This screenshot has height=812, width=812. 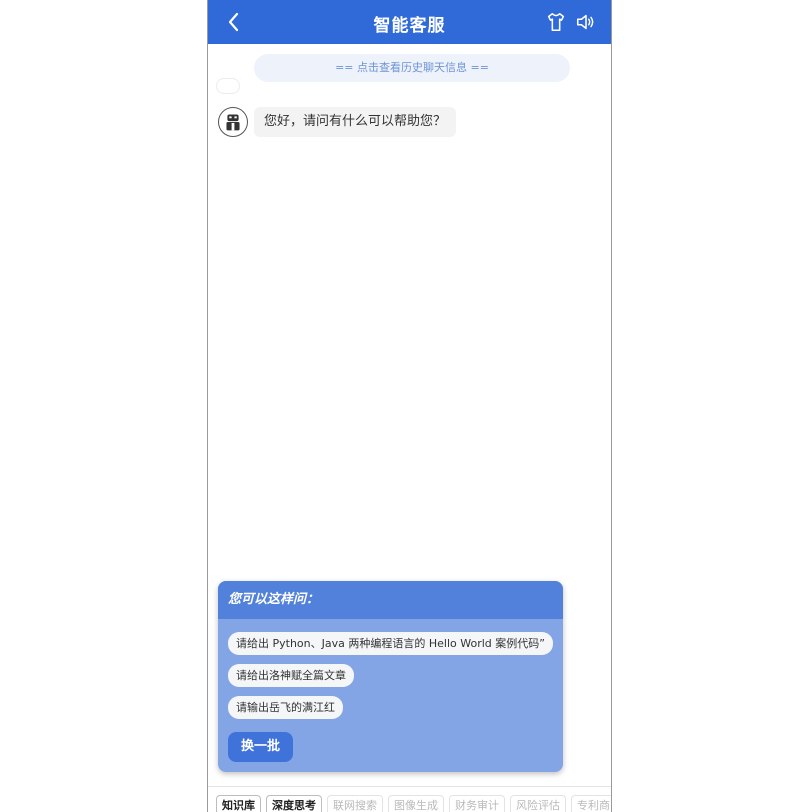 I want to click on tool-knowledge-base: 知识库, so click(x=238, y=803).